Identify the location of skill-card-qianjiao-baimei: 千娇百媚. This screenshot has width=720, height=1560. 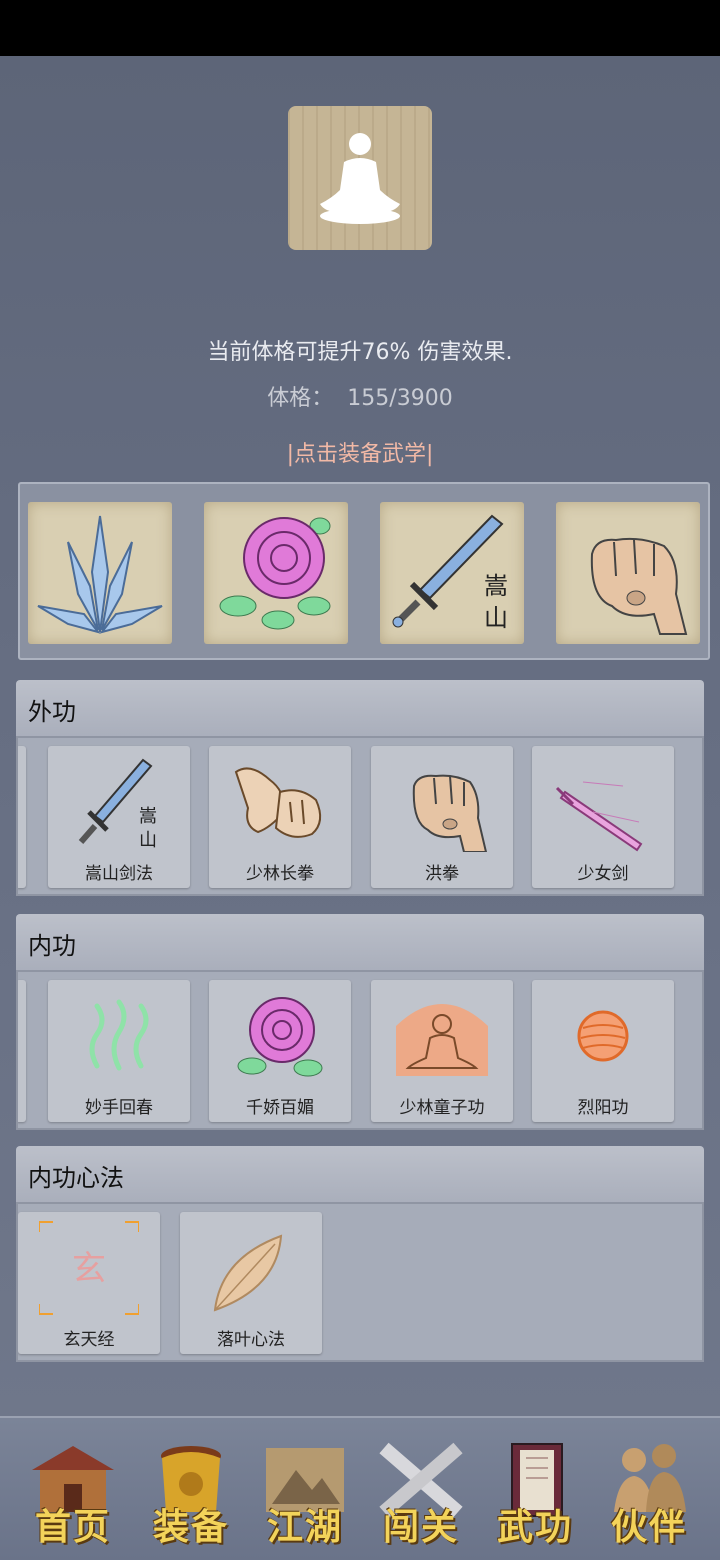
(280, 1051).